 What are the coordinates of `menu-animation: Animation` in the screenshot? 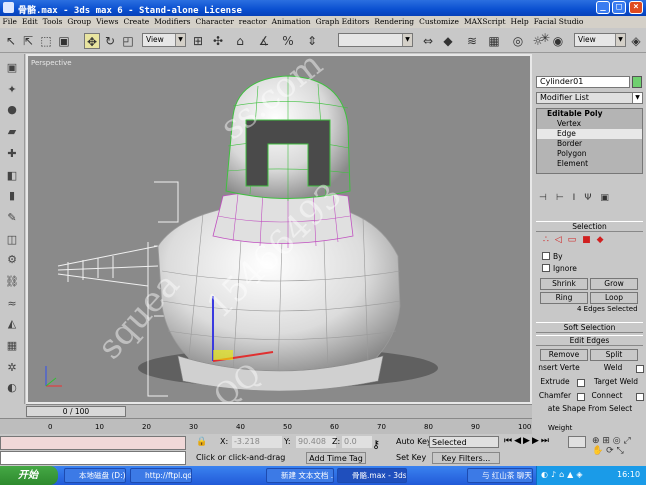 It's located at (291, 21).